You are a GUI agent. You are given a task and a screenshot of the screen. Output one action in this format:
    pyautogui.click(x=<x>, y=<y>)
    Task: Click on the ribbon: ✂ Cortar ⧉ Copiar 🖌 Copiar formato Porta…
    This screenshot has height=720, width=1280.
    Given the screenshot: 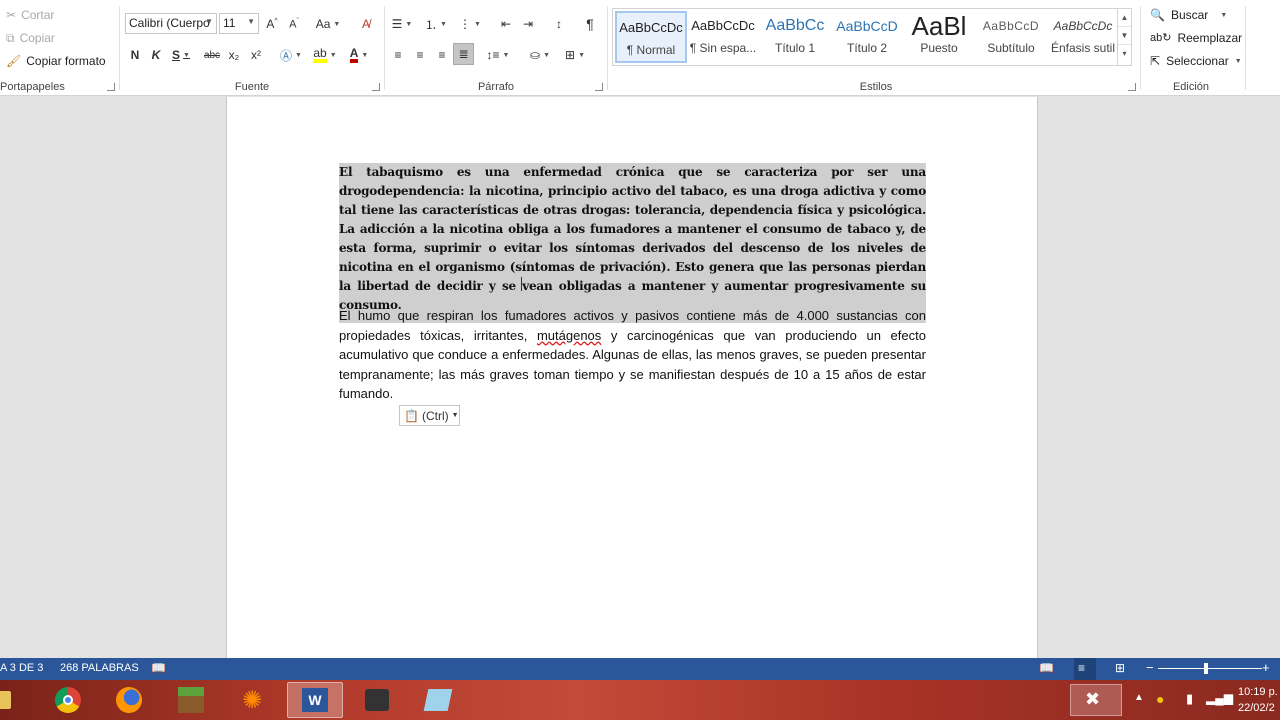 What is the action you would take?
    pyautogui.click(x=640, y=48)
    